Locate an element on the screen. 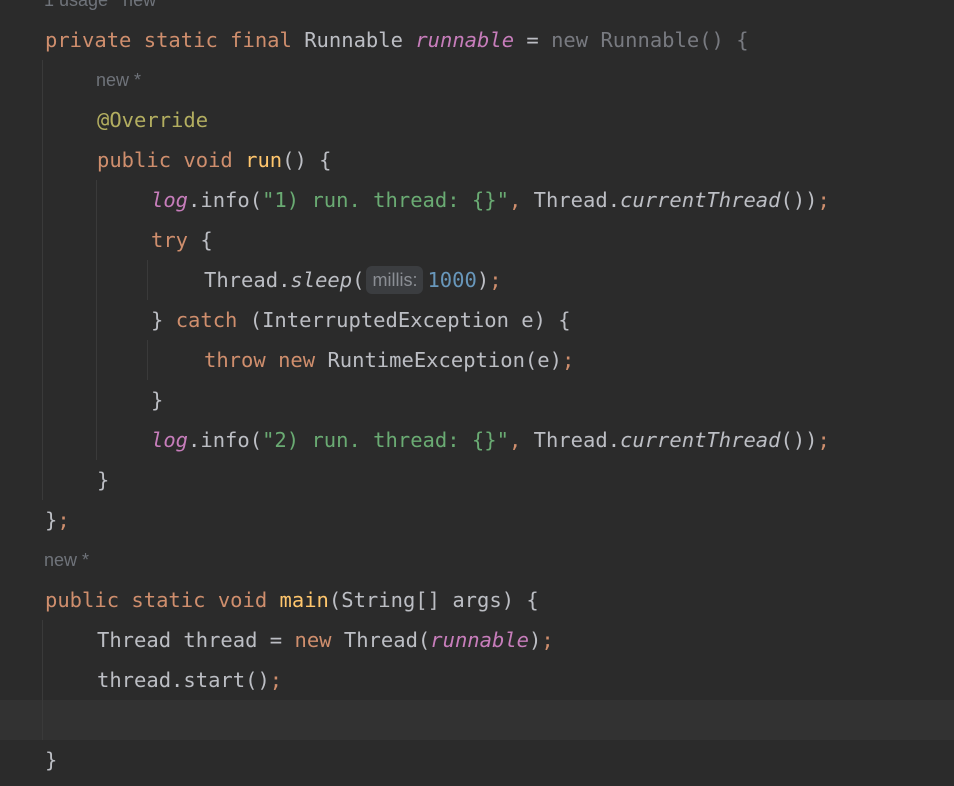  number-literal: 1000 is located at coordinates (452, 280).